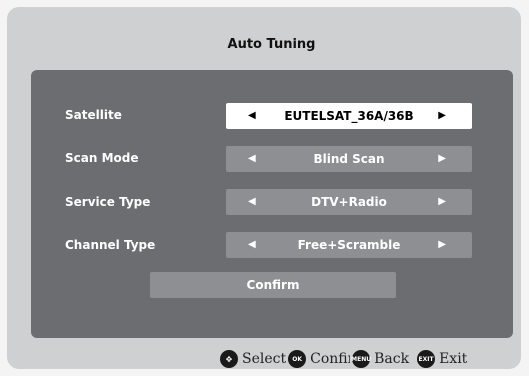 This screenshot has height=376, width=529. I want to click on service-type-label: Service Type, so click(108, 202).